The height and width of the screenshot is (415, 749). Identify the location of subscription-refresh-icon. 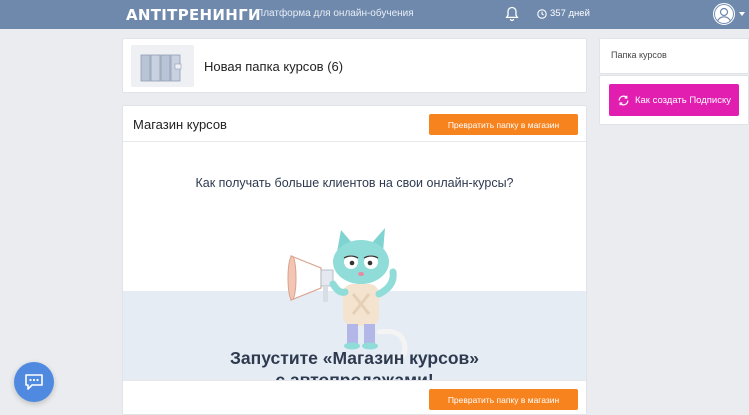
(623, 100).